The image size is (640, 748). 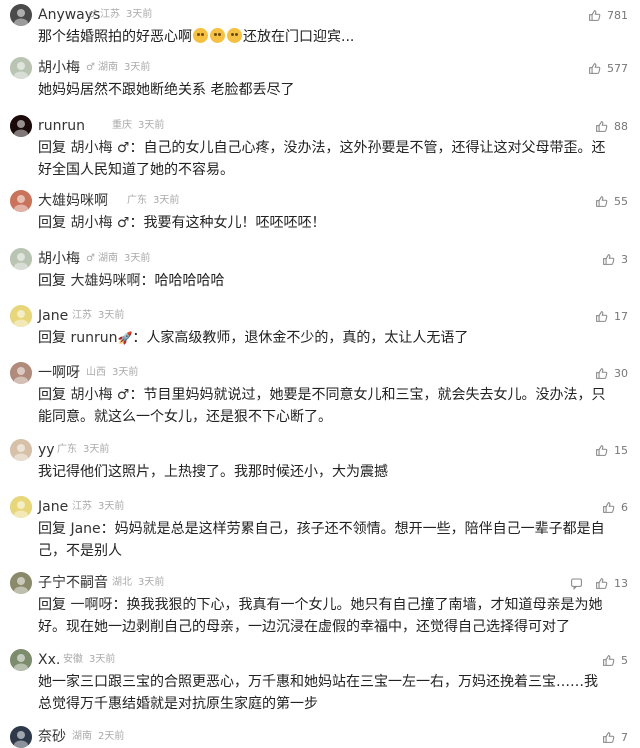 I want to click on comment-meta: 山西 3天前, so click(x=112, y=373).